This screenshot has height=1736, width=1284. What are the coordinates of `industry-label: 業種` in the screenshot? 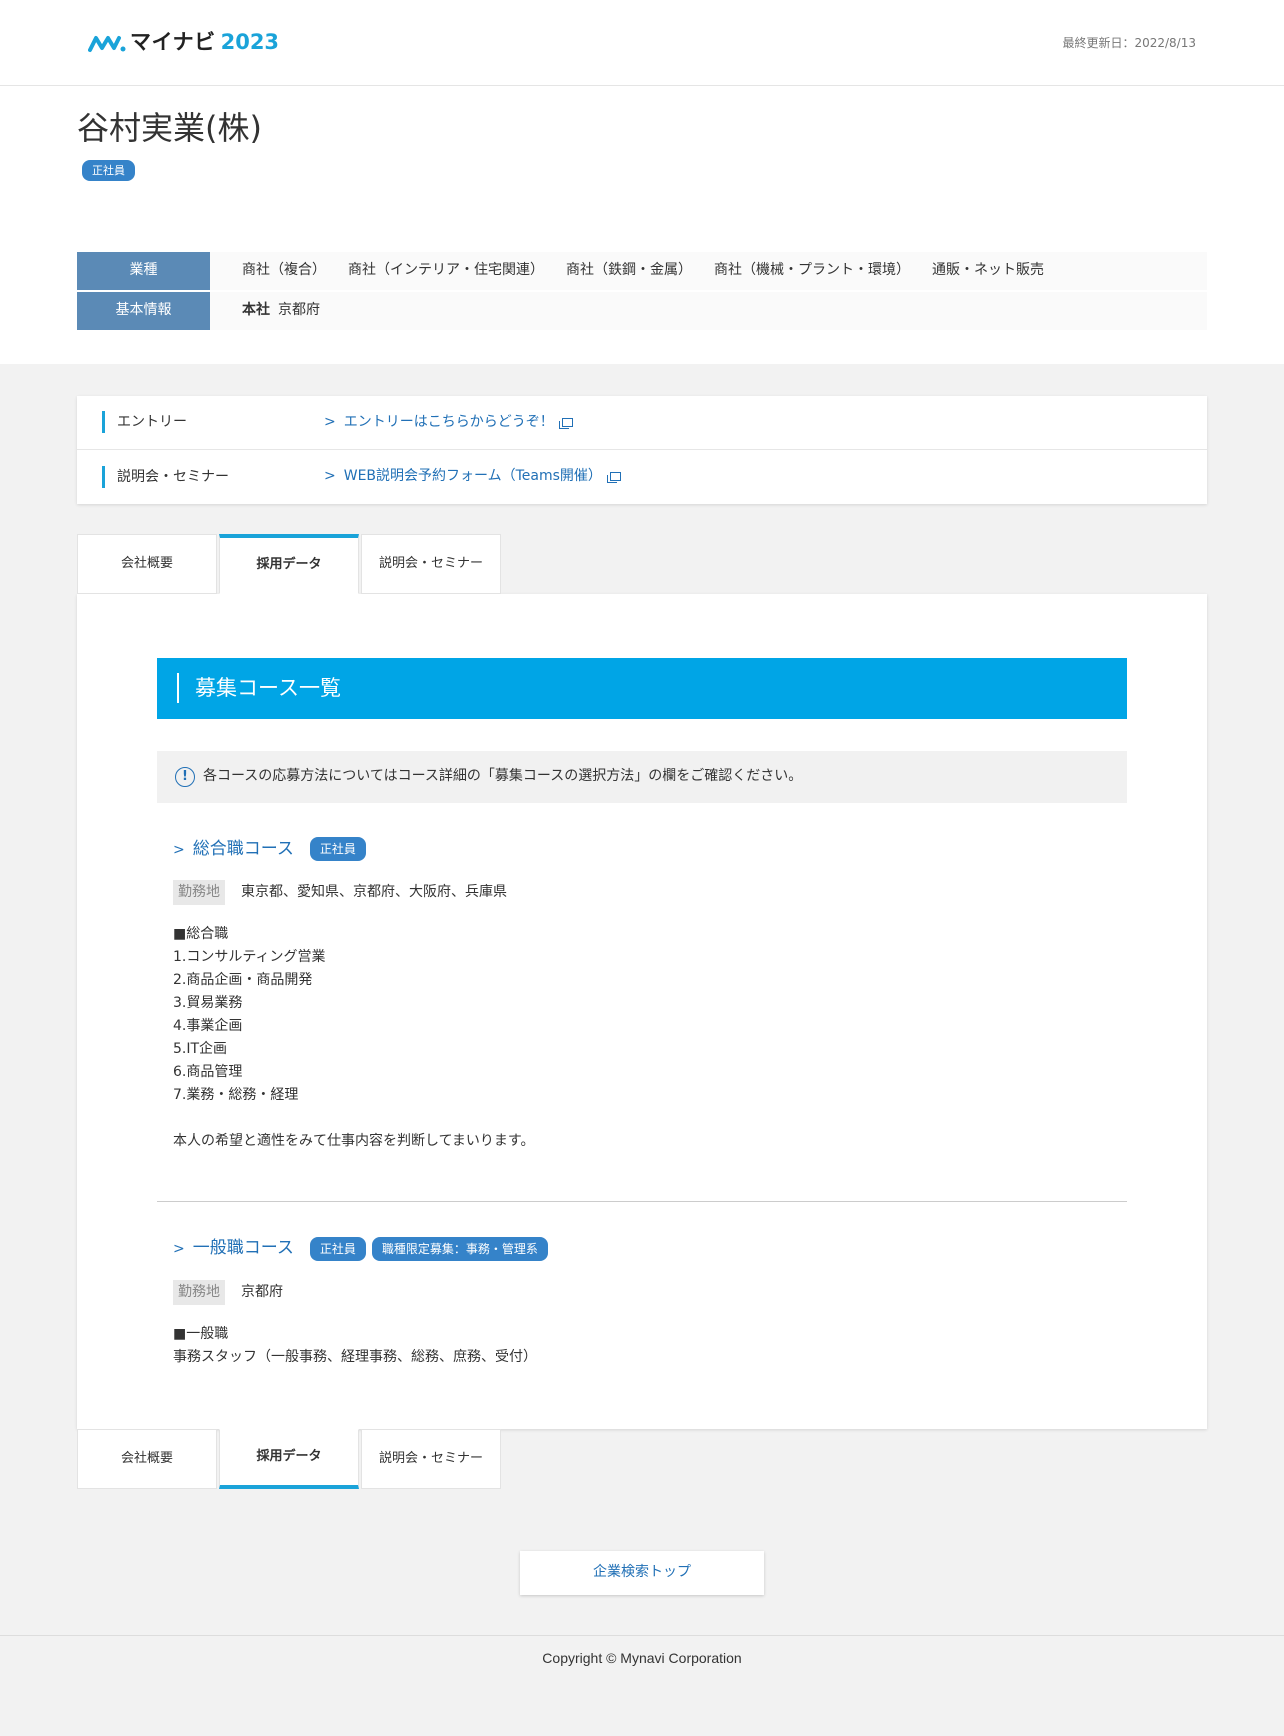 It's located at (143, 271).